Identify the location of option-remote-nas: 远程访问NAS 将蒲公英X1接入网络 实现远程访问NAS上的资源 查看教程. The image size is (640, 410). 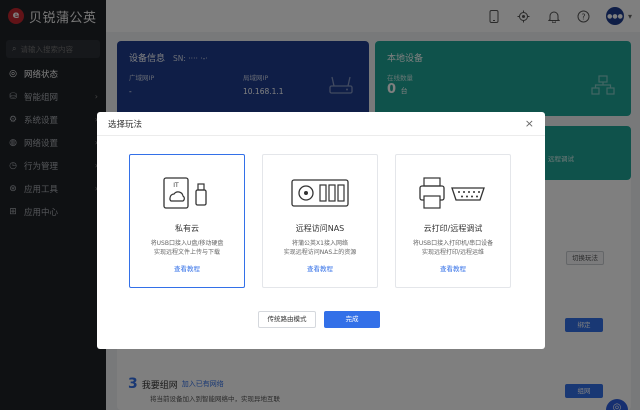
(320, 221).